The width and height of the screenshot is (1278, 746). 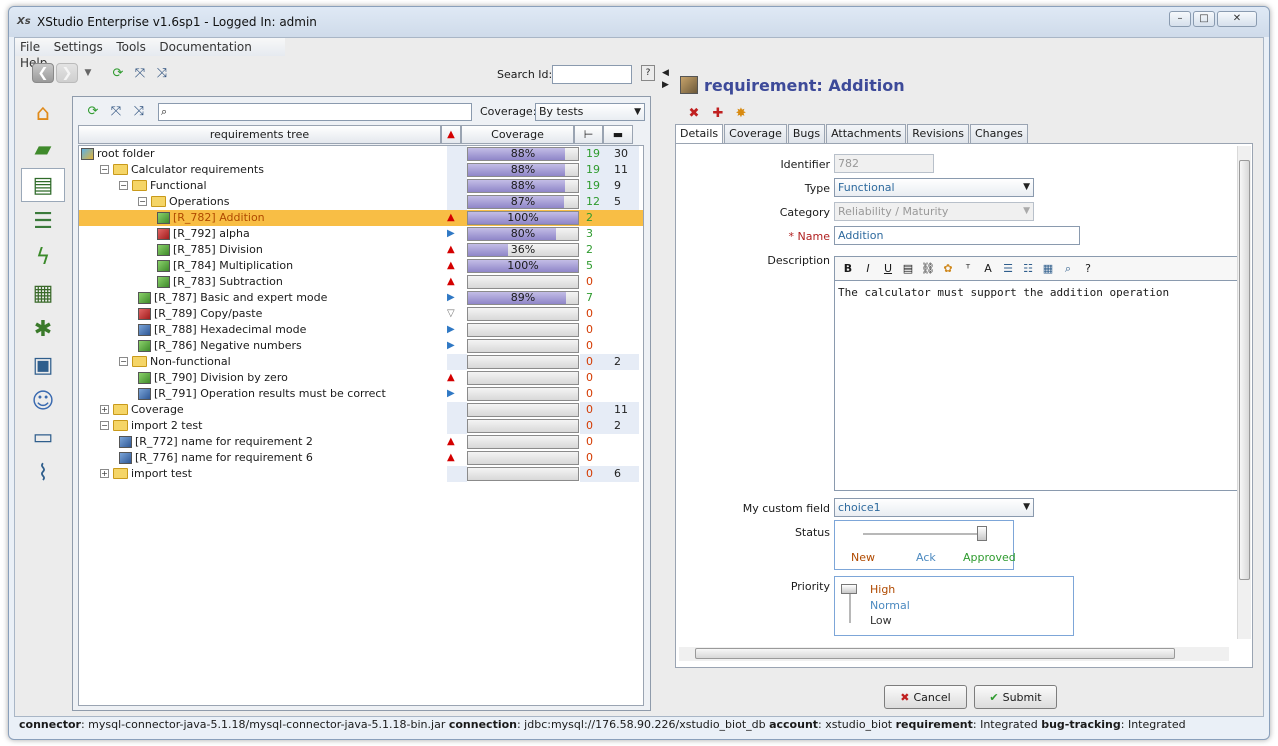 What do you see at coordinates (888, 268) in the screenshot?
I see `underline-icon: U` at bounding box center [888, 268].